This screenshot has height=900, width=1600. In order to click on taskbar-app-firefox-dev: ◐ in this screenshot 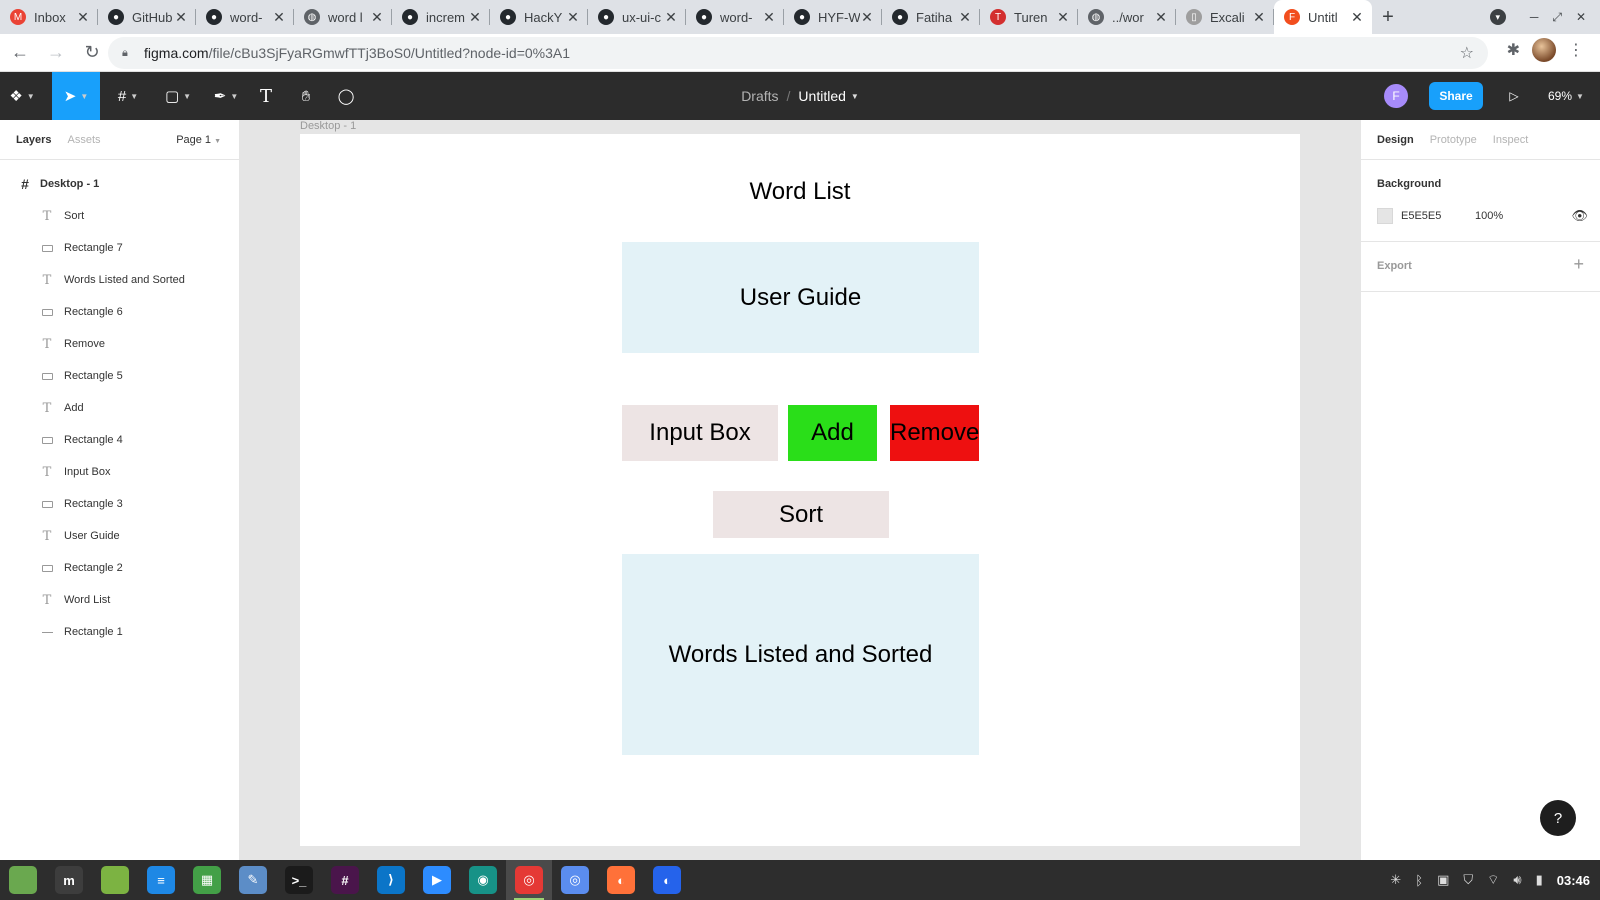, I will do `click(621, 880)`.